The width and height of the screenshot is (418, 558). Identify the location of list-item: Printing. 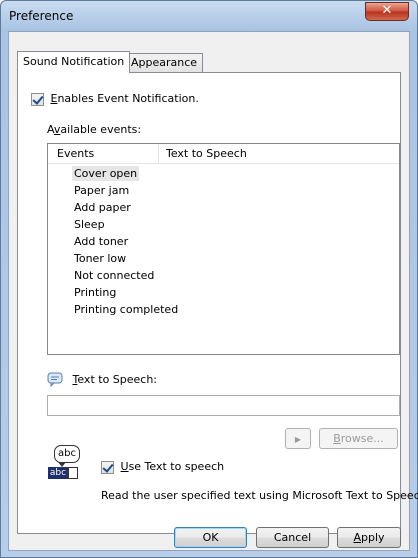
(95, 292).